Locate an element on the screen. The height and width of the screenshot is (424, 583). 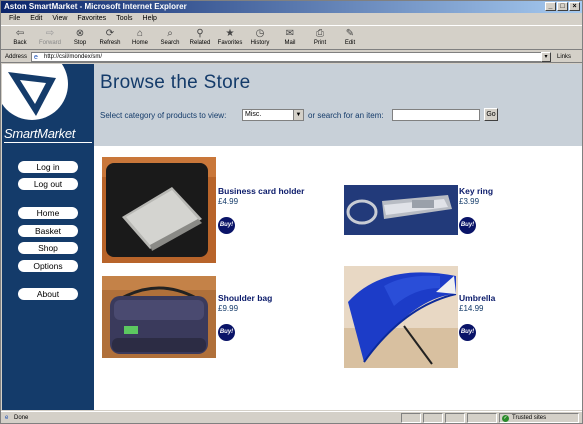
mail-icon: ✉ is located at coordinates (290, 33).